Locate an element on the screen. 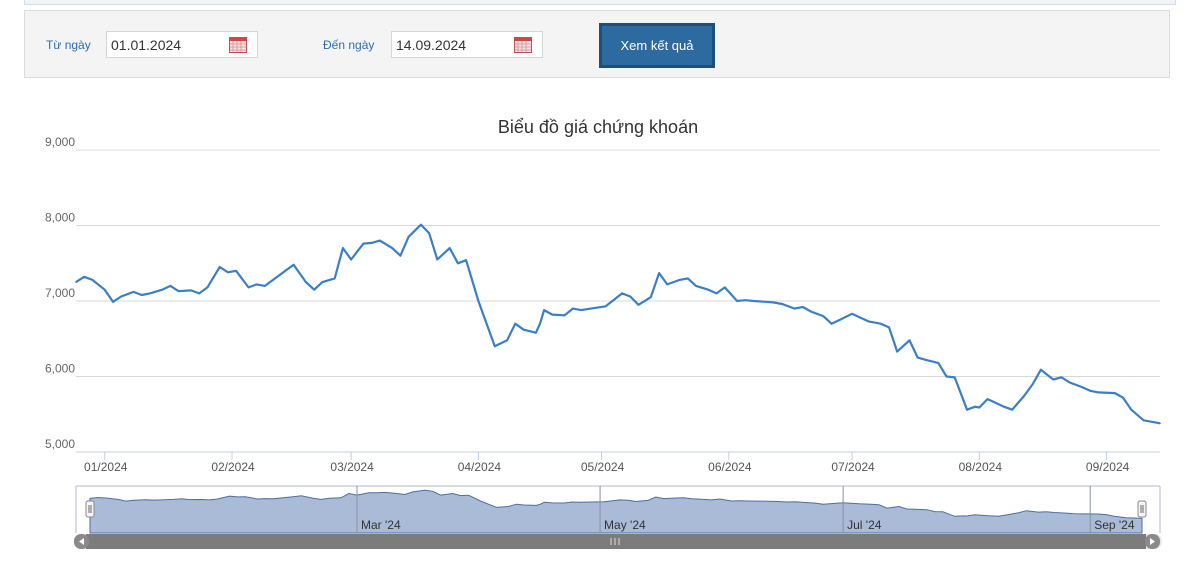 The image size is (1200, 570). scrollbar is located at coordinates (618, 541).